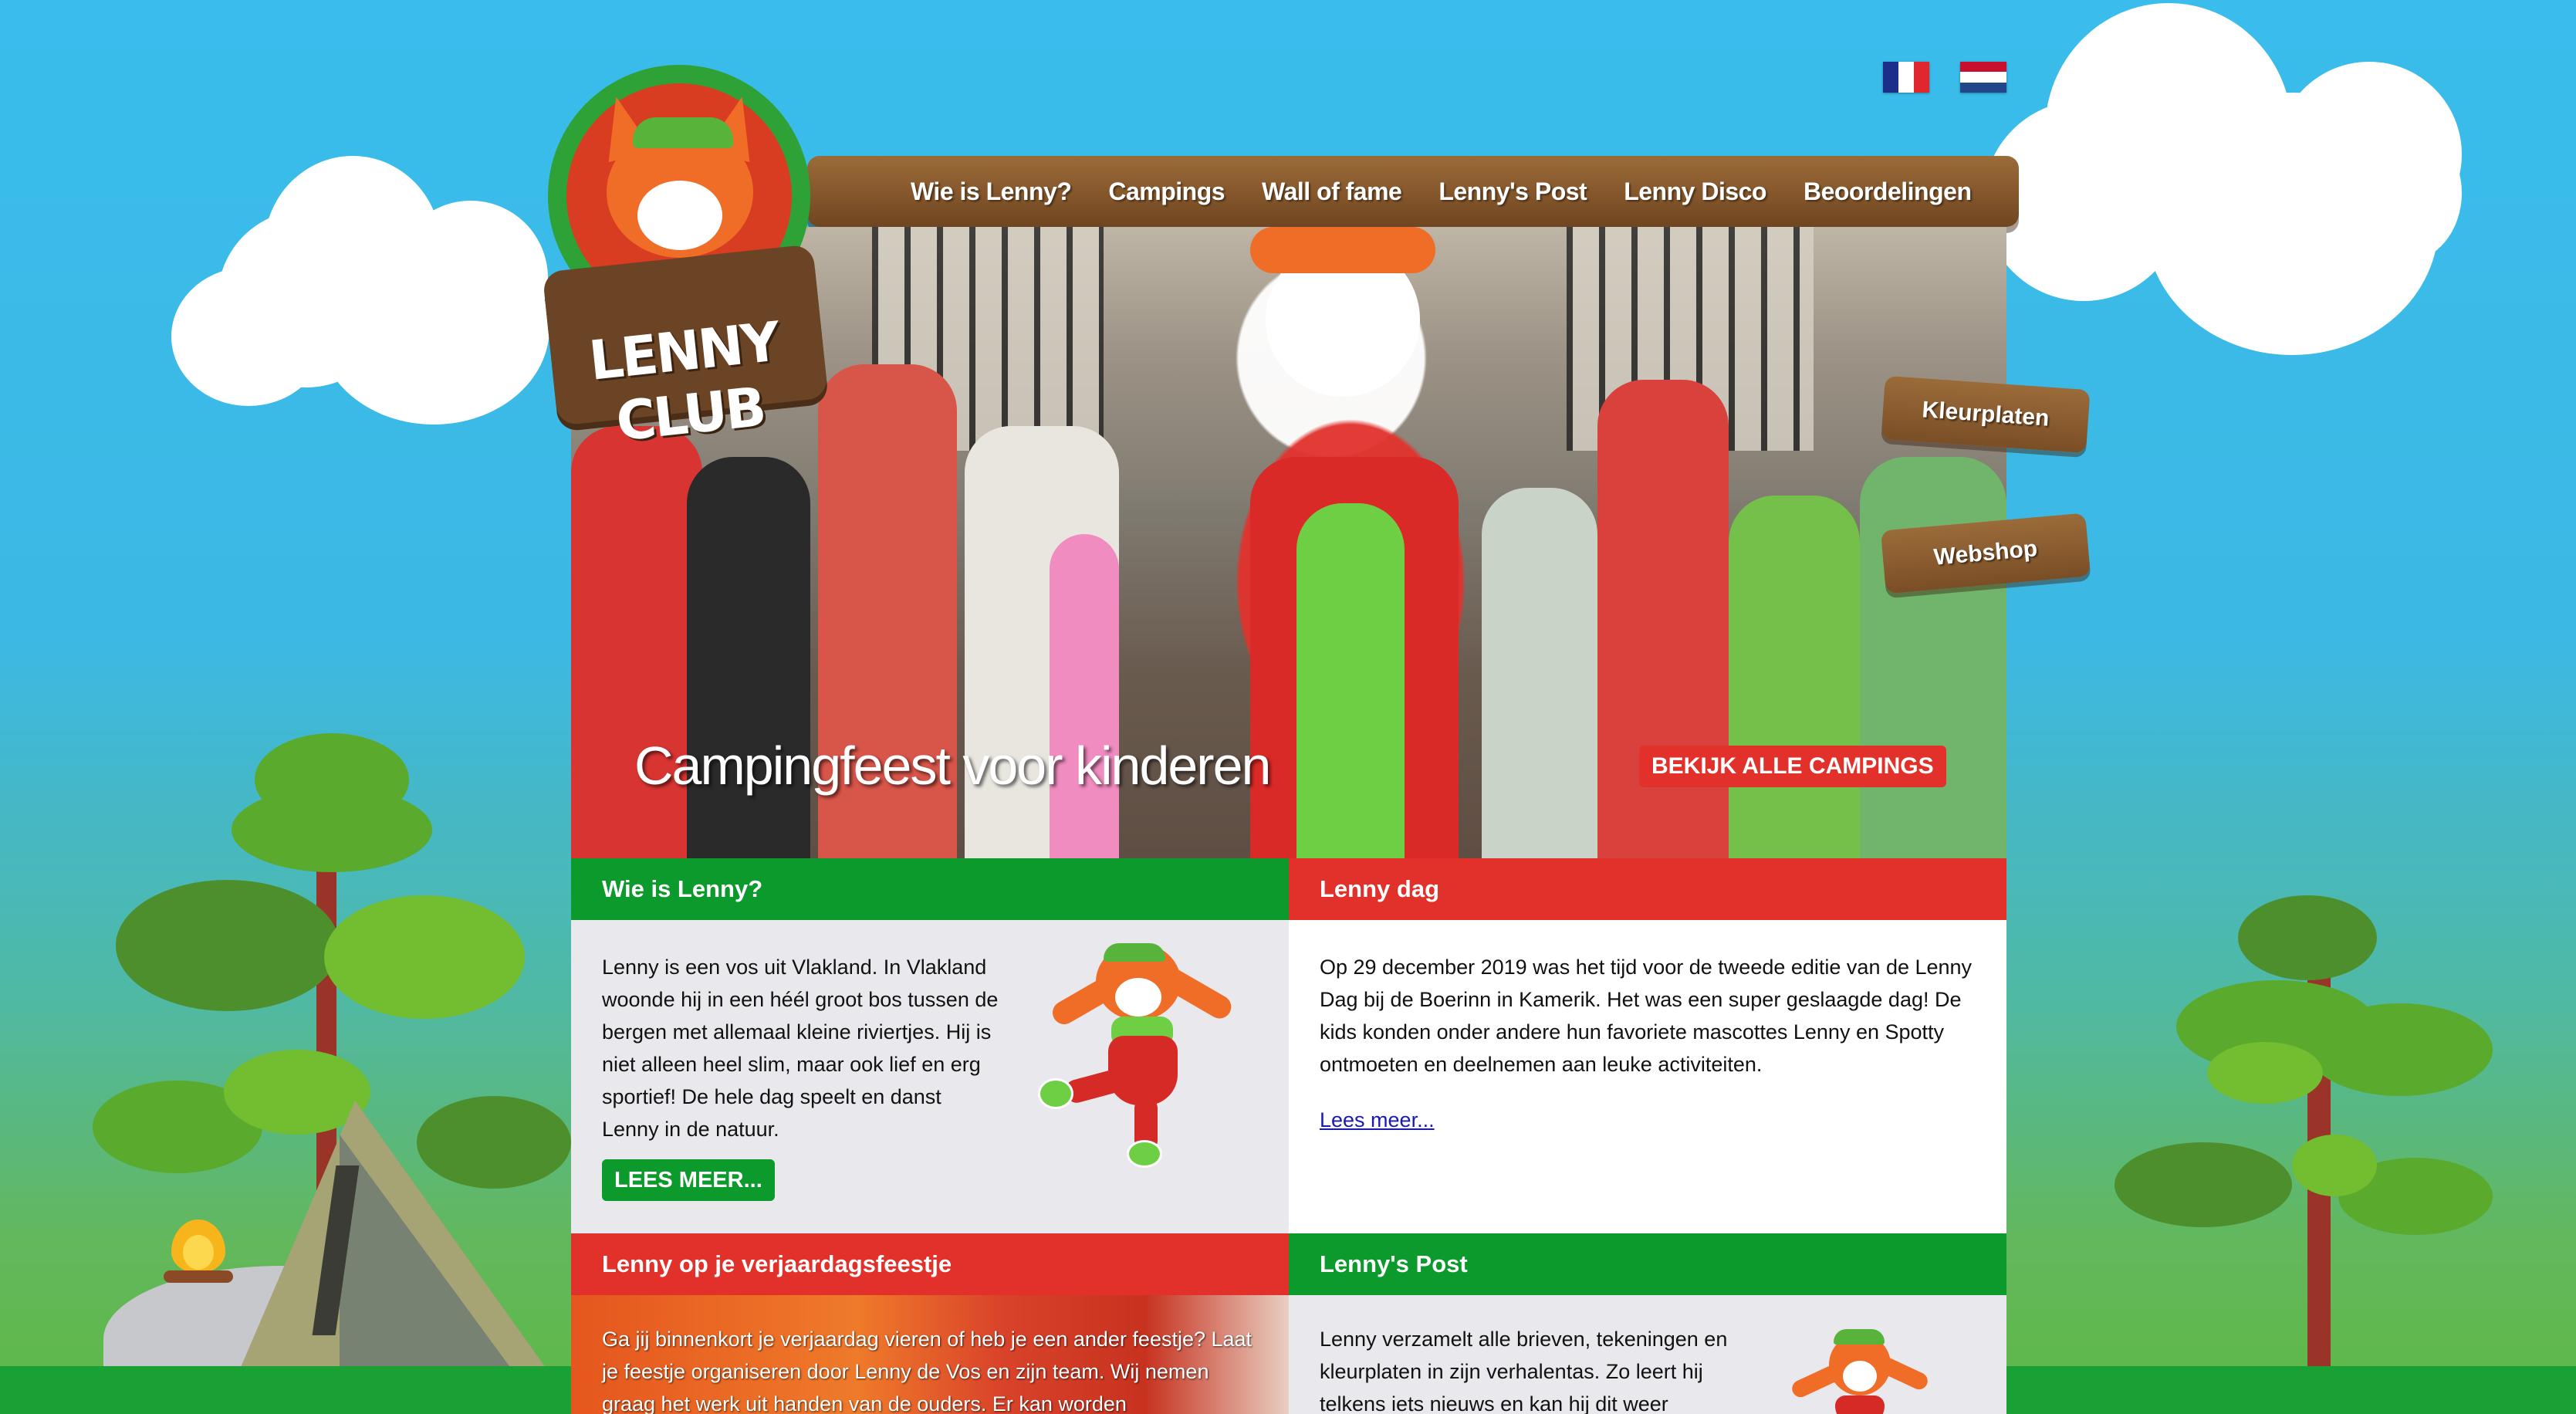  Describe the element at coordinates (1860, 1405) in the screenshot. I see `fox-overalls` at that location.